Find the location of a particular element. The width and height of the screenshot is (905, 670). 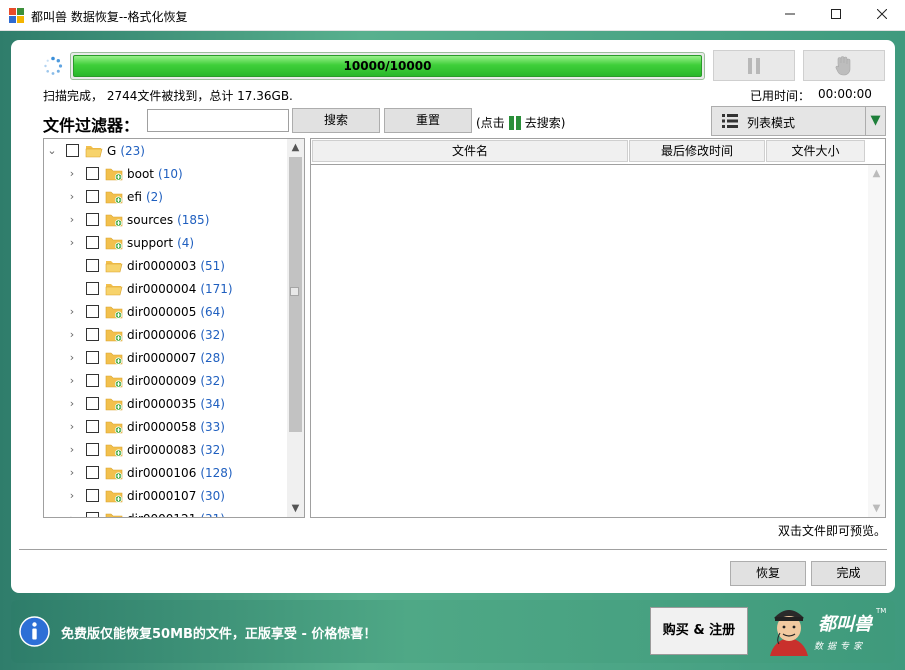

buy-register-button: 购买 & 注册 is located at coordinates (699, 631).